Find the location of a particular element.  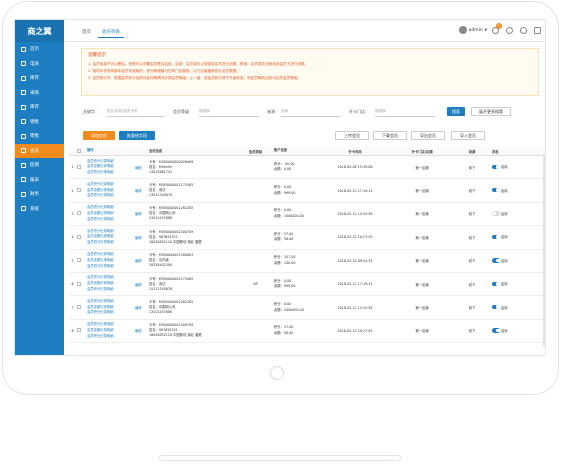

sidebar-item: 系统 is located at coordinates (39, 209).